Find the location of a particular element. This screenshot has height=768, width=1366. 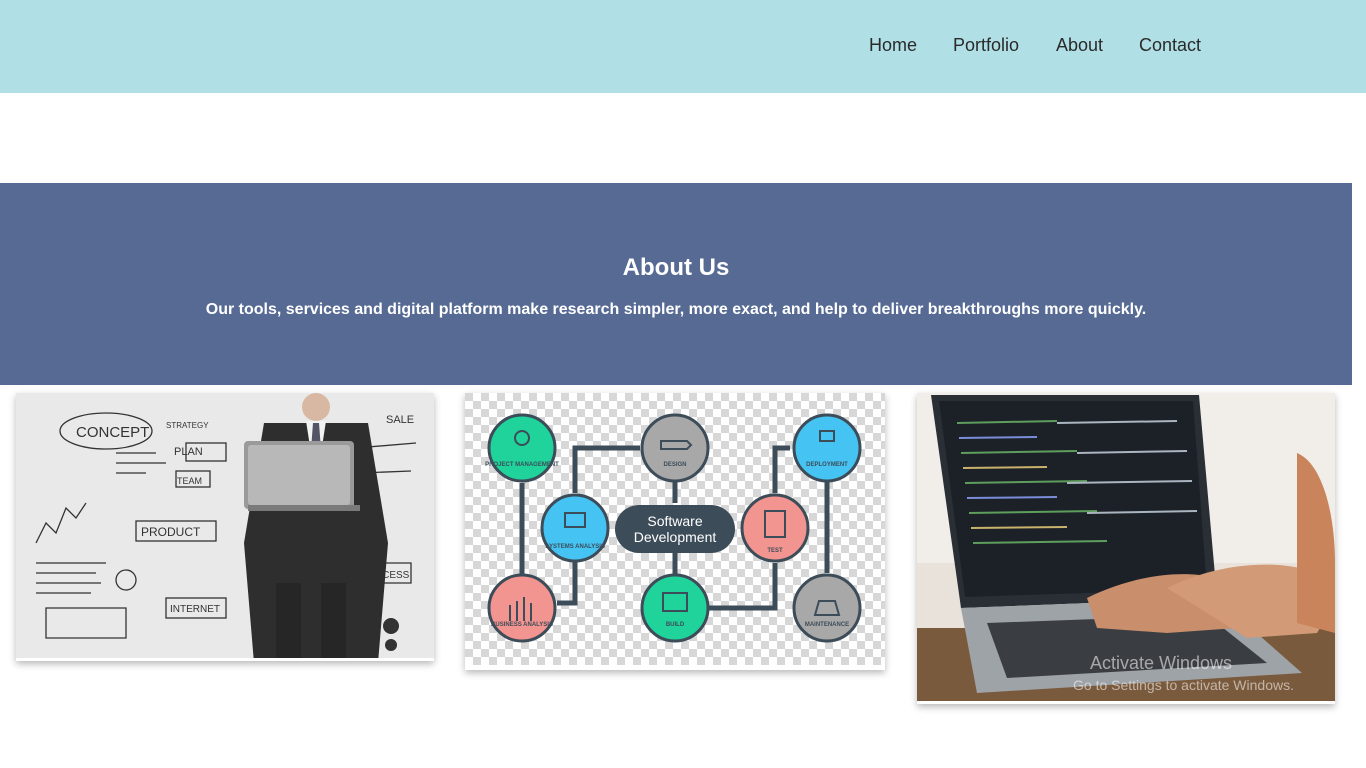

internet-sketch-label: INTERNET is located at coordinates (195, 609).